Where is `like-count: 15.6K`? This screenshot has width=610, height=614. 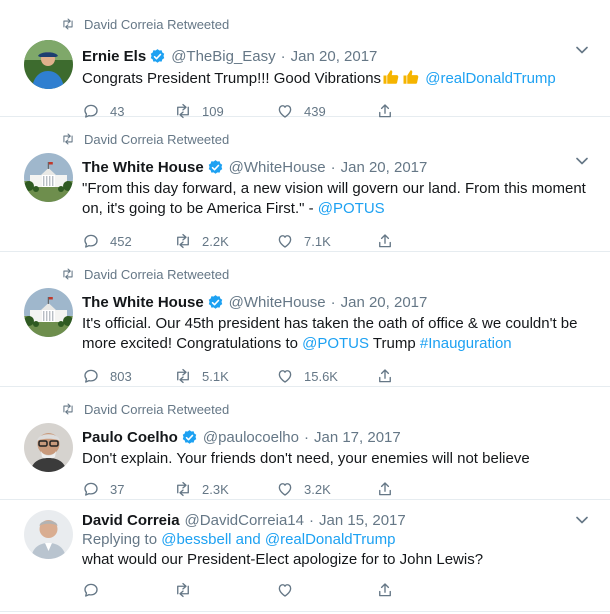
like-count: 15.6K is located at coordinates (321, 376).